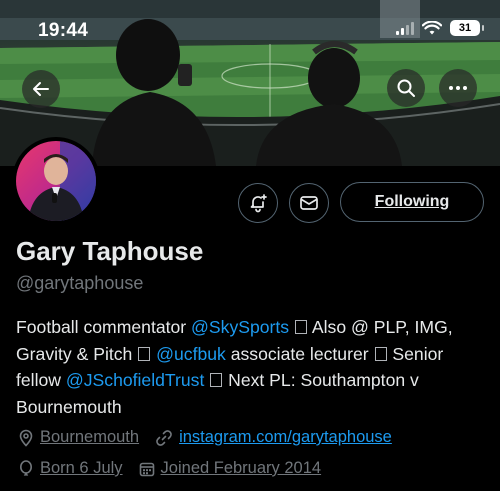 This screenshot has width=500, height=491. I want to click on envelope-icon, so click(309, 203).